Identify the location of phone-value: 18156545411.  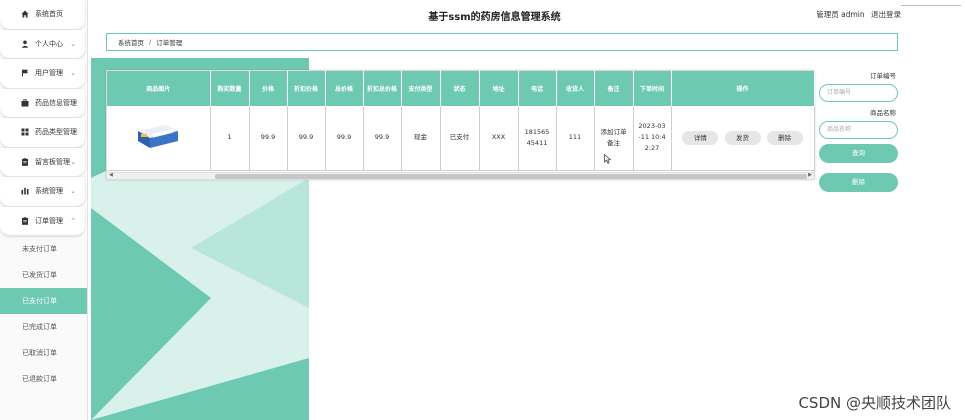
(537, 137).